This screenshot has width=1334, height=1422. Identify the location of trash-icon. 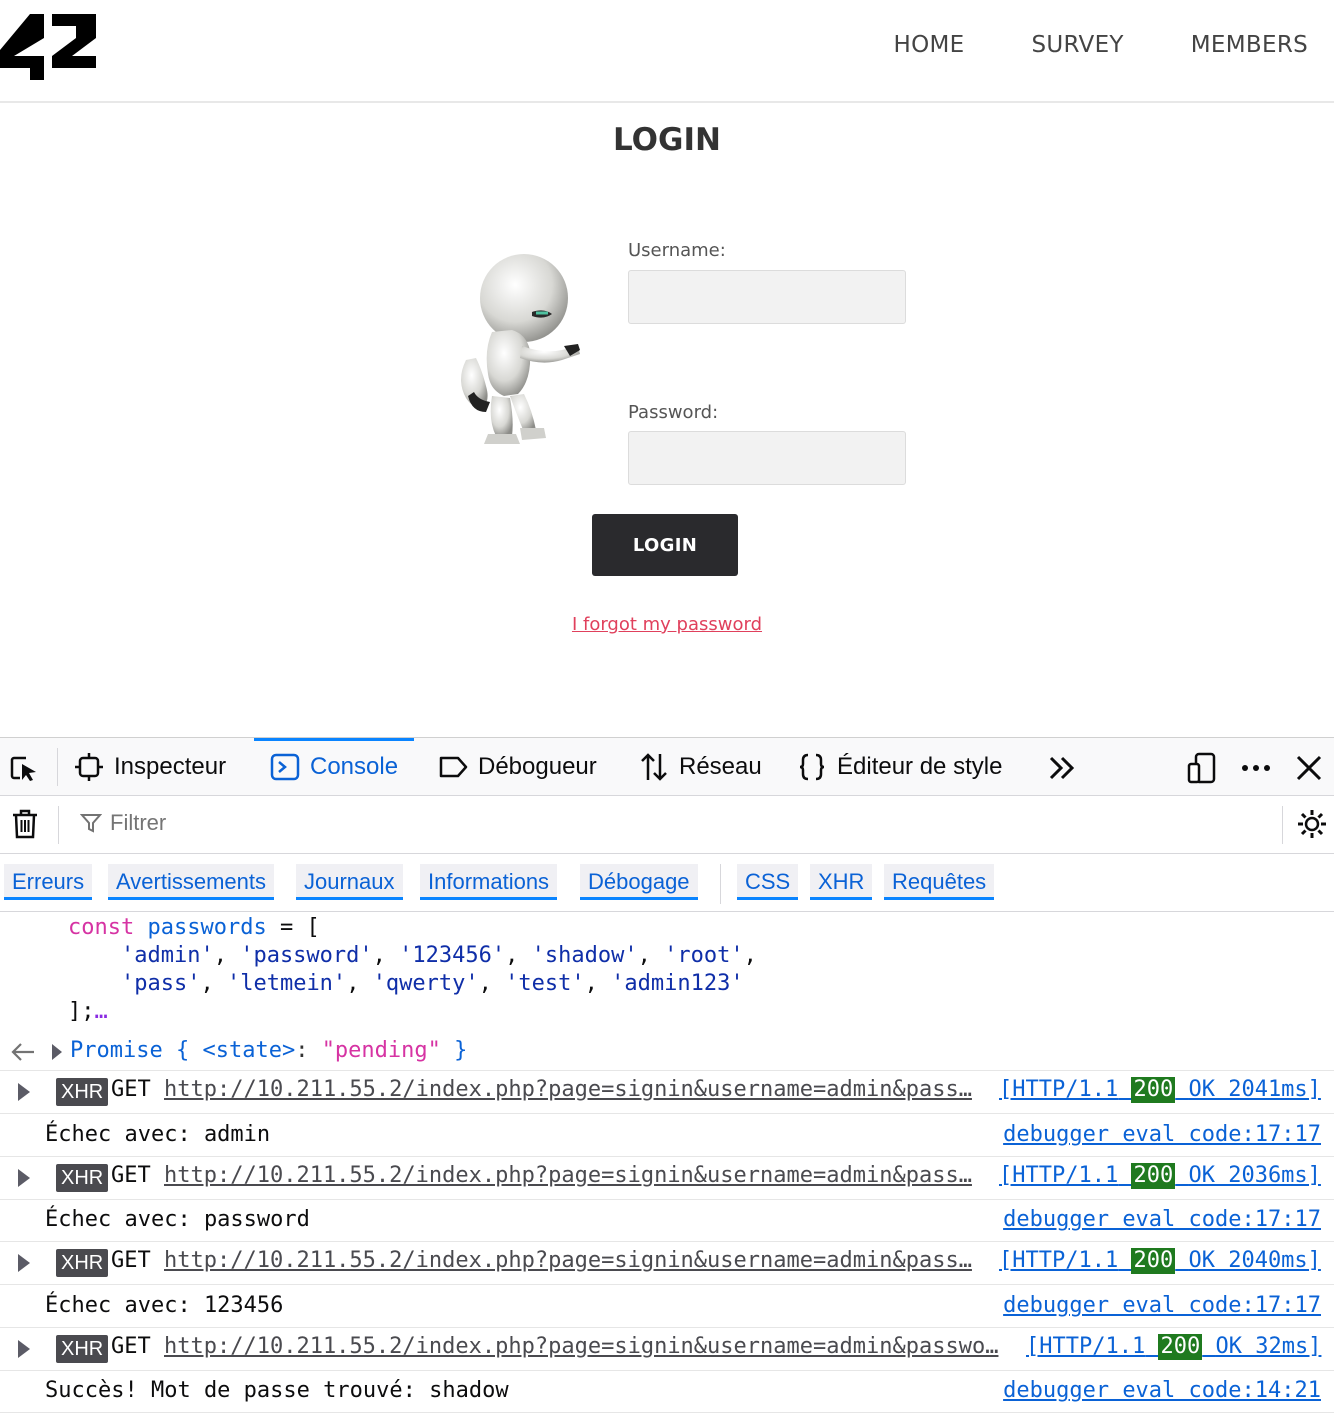
(25, 824).